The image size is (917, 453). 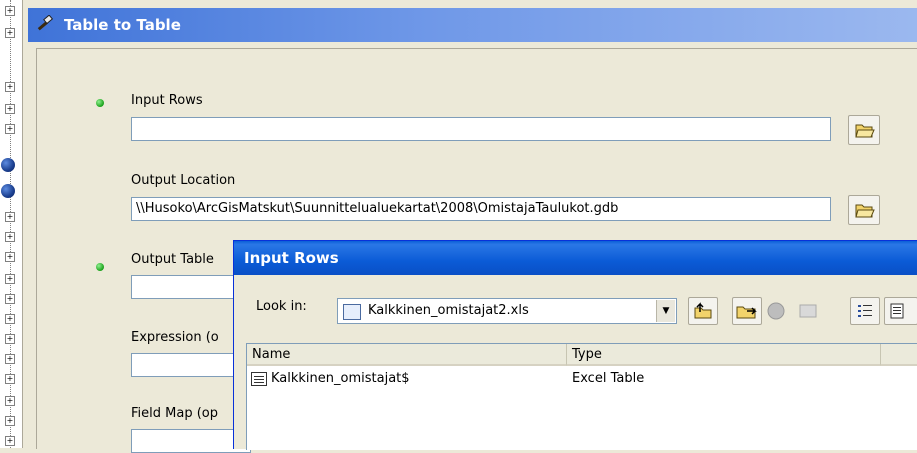 I want to click on chevron-down-icon: ▼, so click(x=665, y=311).